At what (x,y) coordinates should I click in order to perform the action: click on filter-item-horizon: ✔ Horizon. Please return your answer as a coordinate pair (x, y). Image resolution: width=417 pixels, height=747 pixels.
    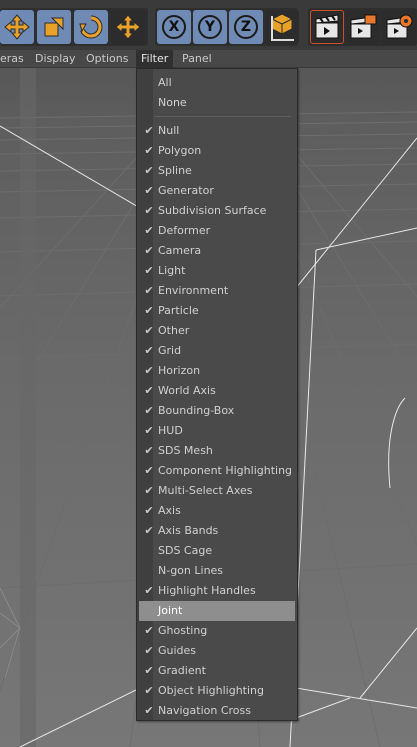
    Looking at the image, I should click on (217, 371).